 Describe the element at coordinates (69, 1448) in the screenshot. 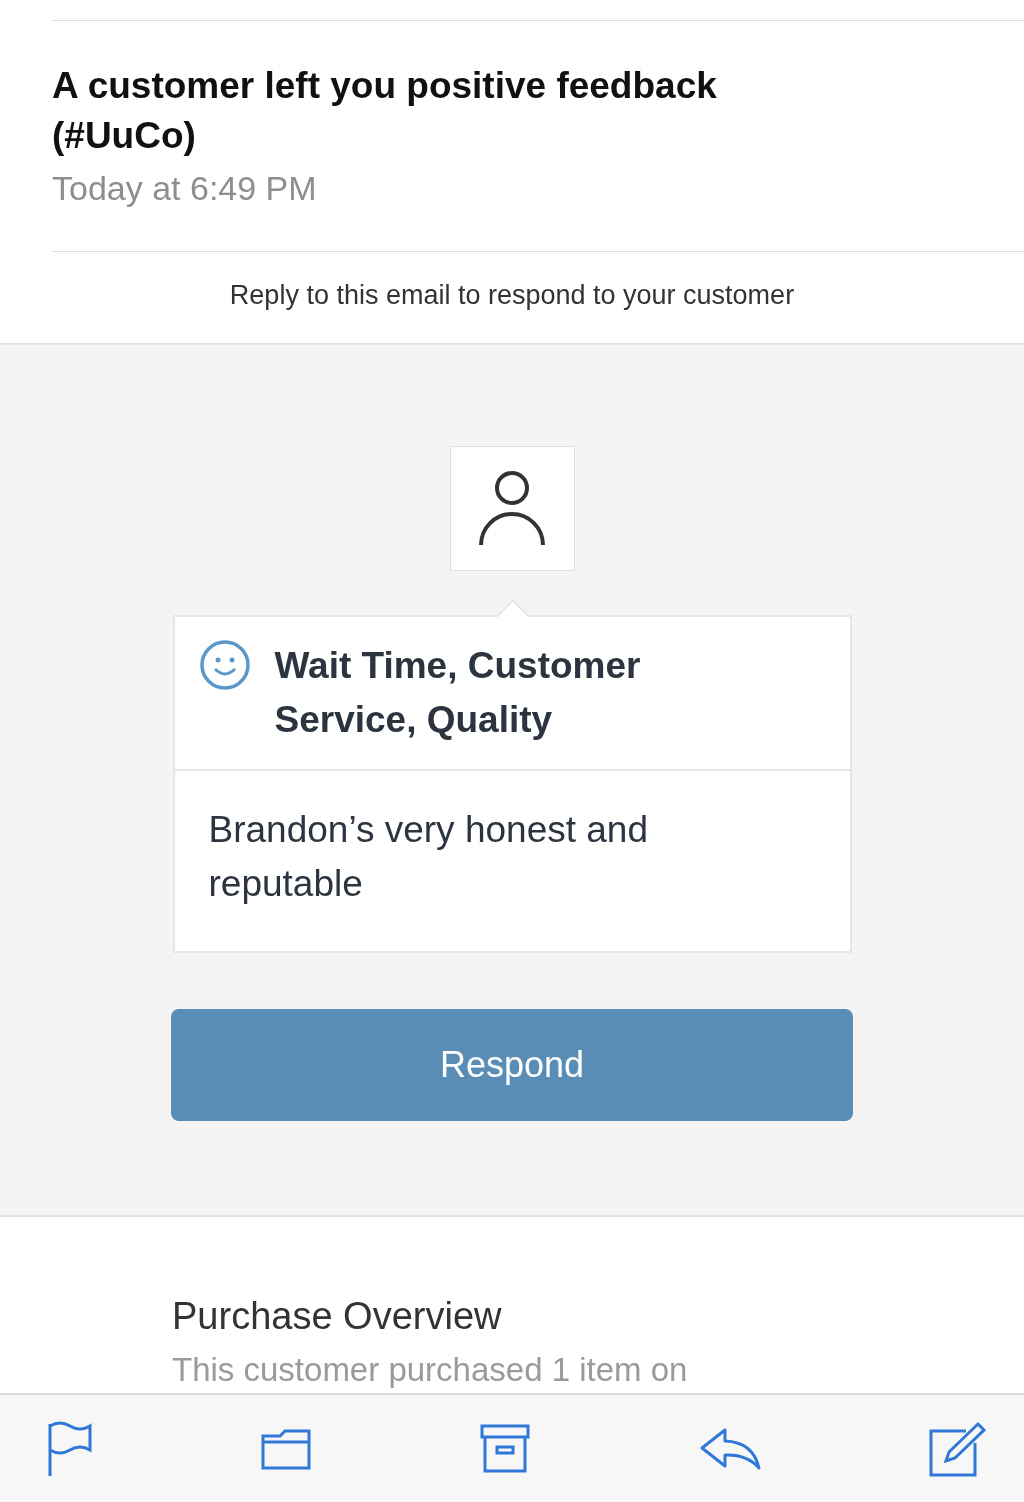

I see `flag-icon` at that location.